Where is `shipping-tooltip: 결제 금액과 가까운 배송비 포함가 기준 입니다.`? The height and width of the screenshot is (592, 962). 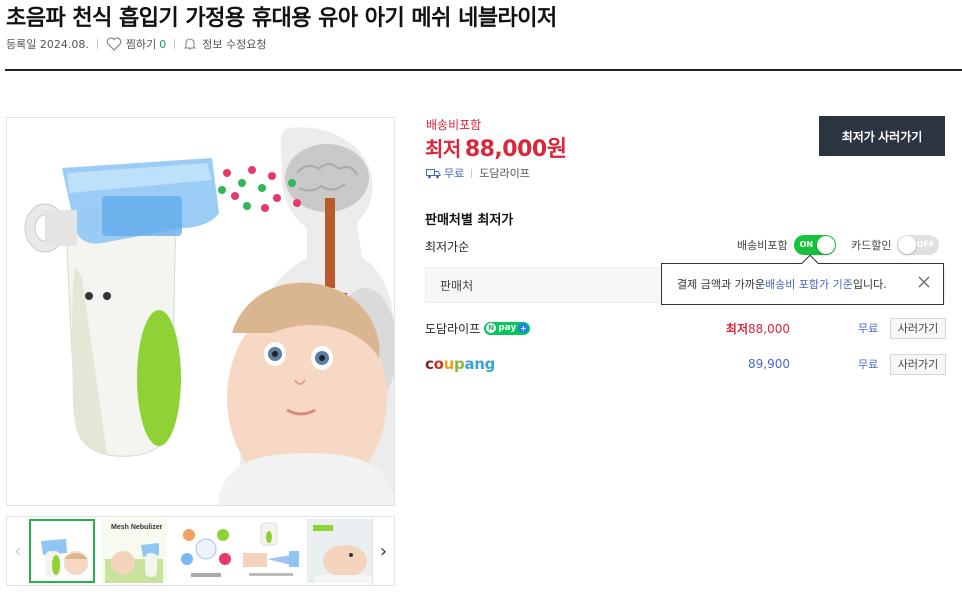
shipping-tooltip: 결제 금액과 가까운 배송비 포함가 기준 입니다. is located at coordinates (802, 279).